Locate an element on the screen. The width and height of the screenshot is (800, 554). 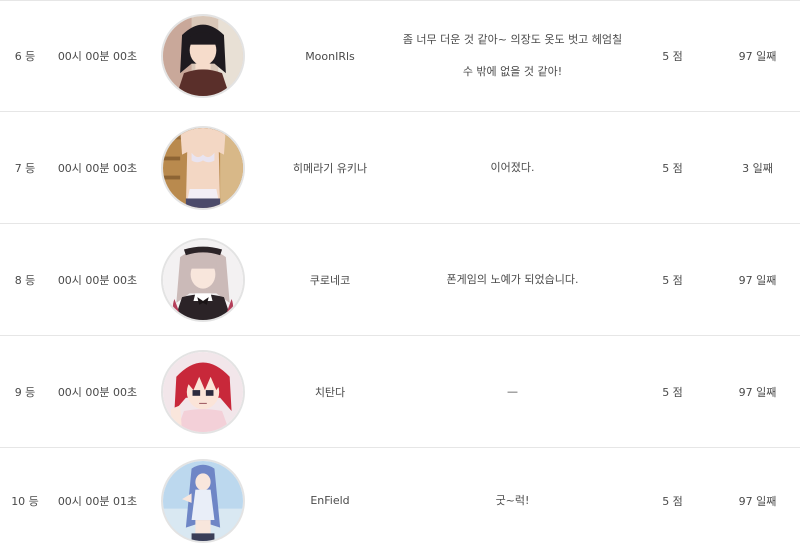
username-cell: EnField is located at coordinates (330, 500).